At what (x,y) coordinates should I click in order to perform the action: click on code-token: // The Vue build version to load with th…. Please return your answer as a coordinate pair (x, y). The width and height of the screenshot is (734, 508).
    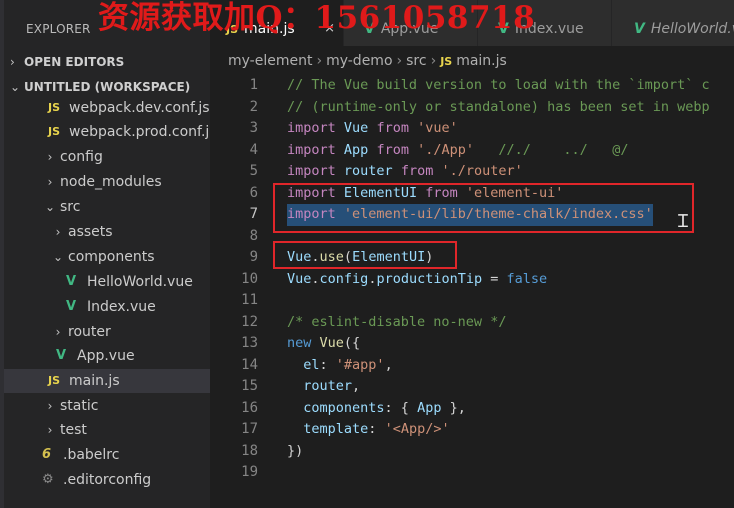
    Looking at the image, I should click on (498, 85).